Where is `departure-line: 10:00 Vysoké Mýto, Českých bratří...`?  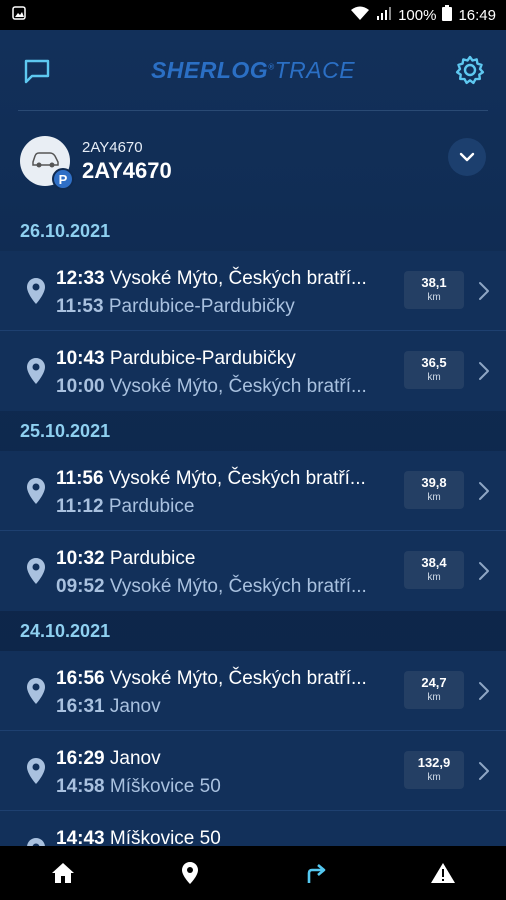
departure-line: 10:00 Vysoké Mýto, Českých bratří... is located at coordinates (226, 387).